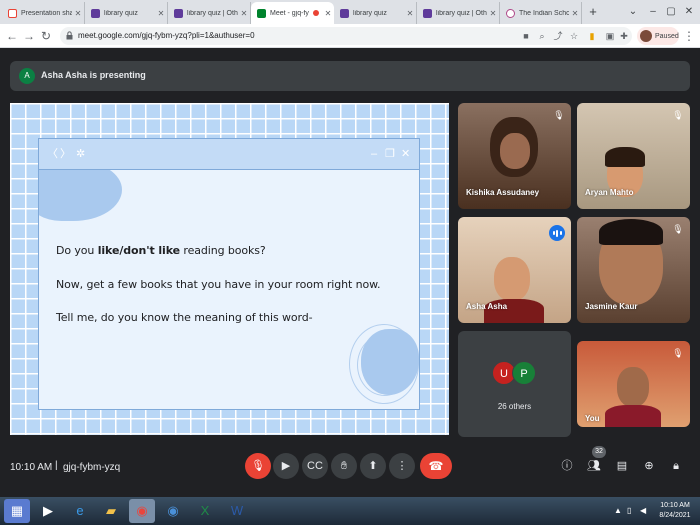 The image size is (700, 525). What do you see at coordinates (610, 36) in the screenshot?
I see `extension-icon: ▣` at bounding box center [610, 36].